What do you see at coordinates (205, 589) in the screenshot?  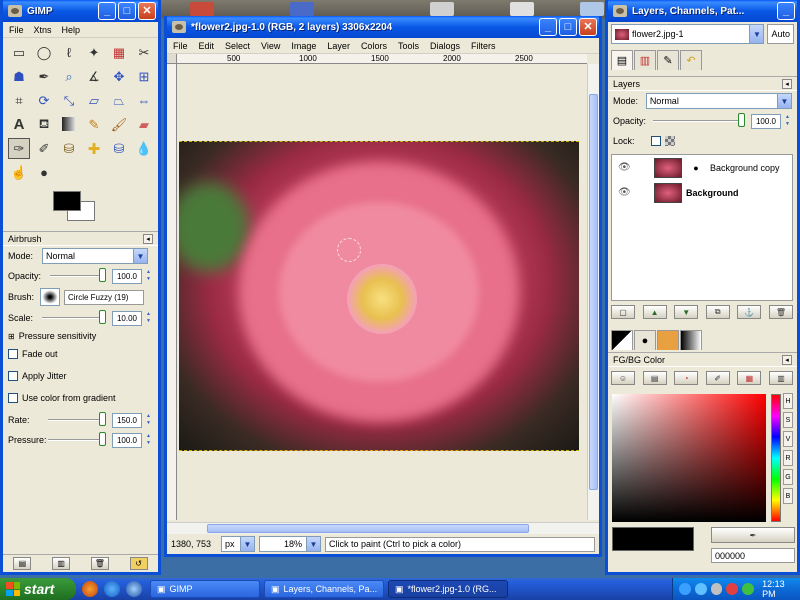 I see `taskbar-item-gimp: ▣ GIMP` at bounding box center [205, 589].